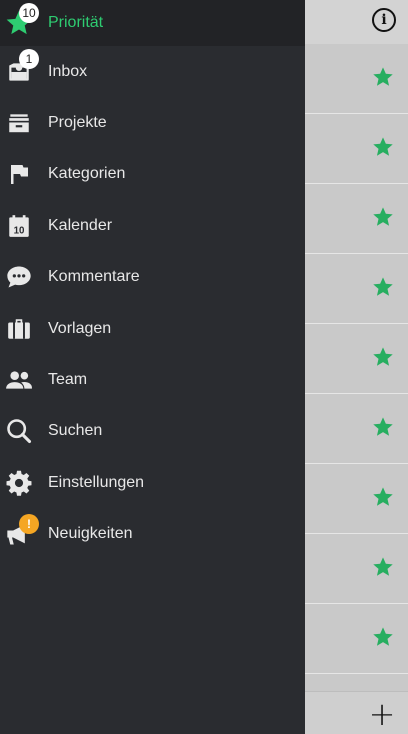 This screenshot has width=408, height=734. I want to click on nav-item-kommentare: Kommentare, so click(152, 277).